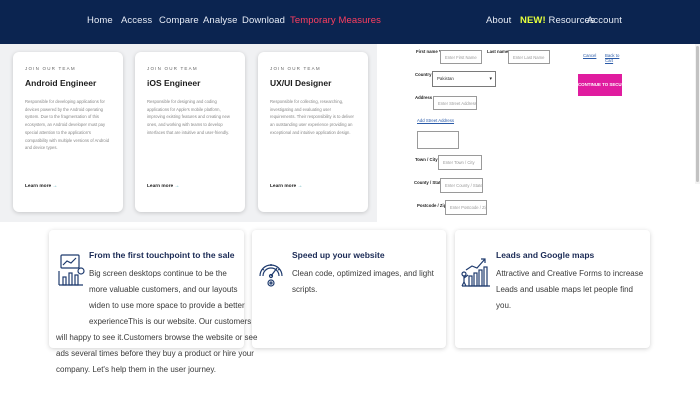  Describe the element at coordinates (338, 255) in the screenshot. I see `feature-title: Speed up your website` at that location.